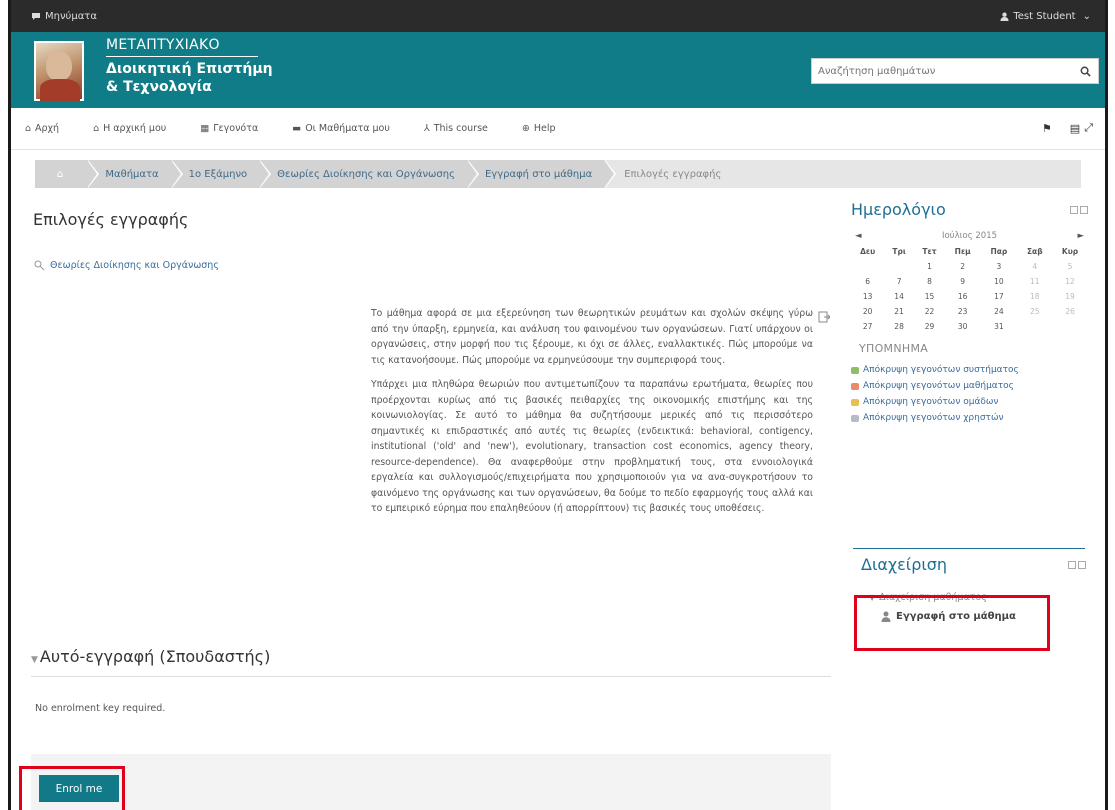 The height and width of the screenshot is (810, 1115). I want to click on legend-label: Απόκρυψη γεγονότων συστήματος, so click(941, 370).